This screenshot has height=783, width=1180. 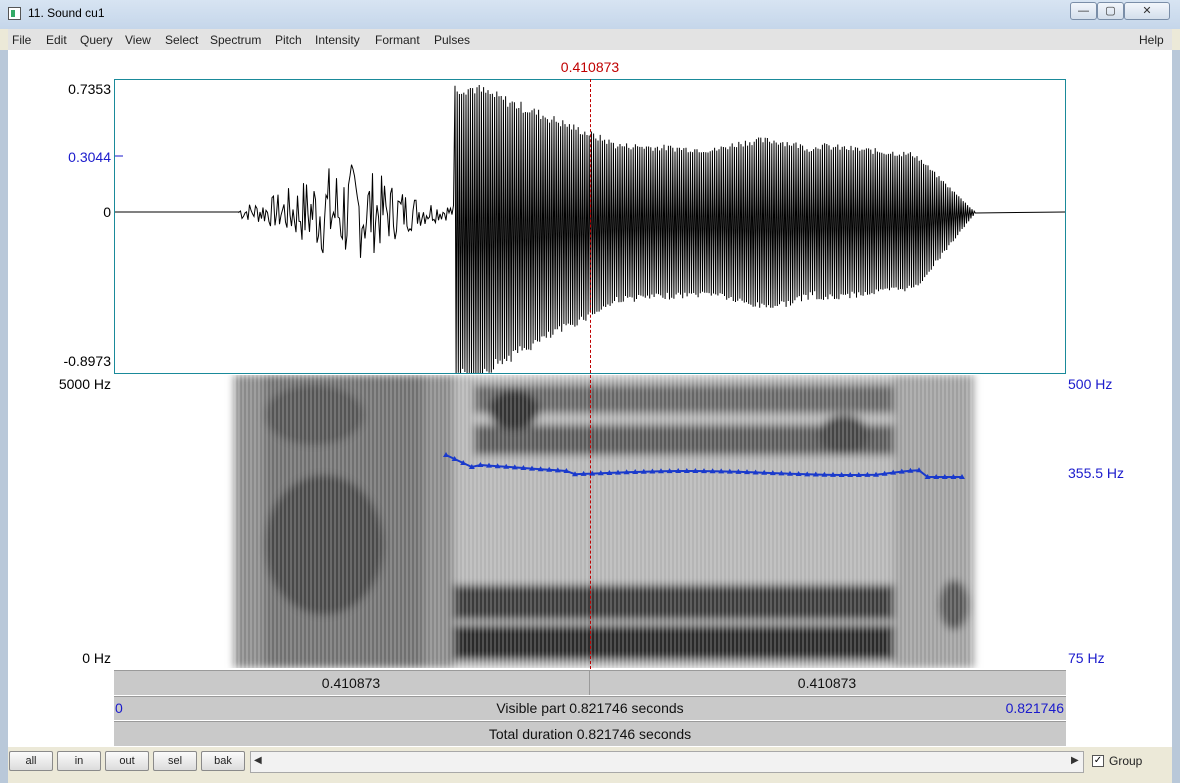 I want to click on minimize-button: —, so click(x=1083, y=11).